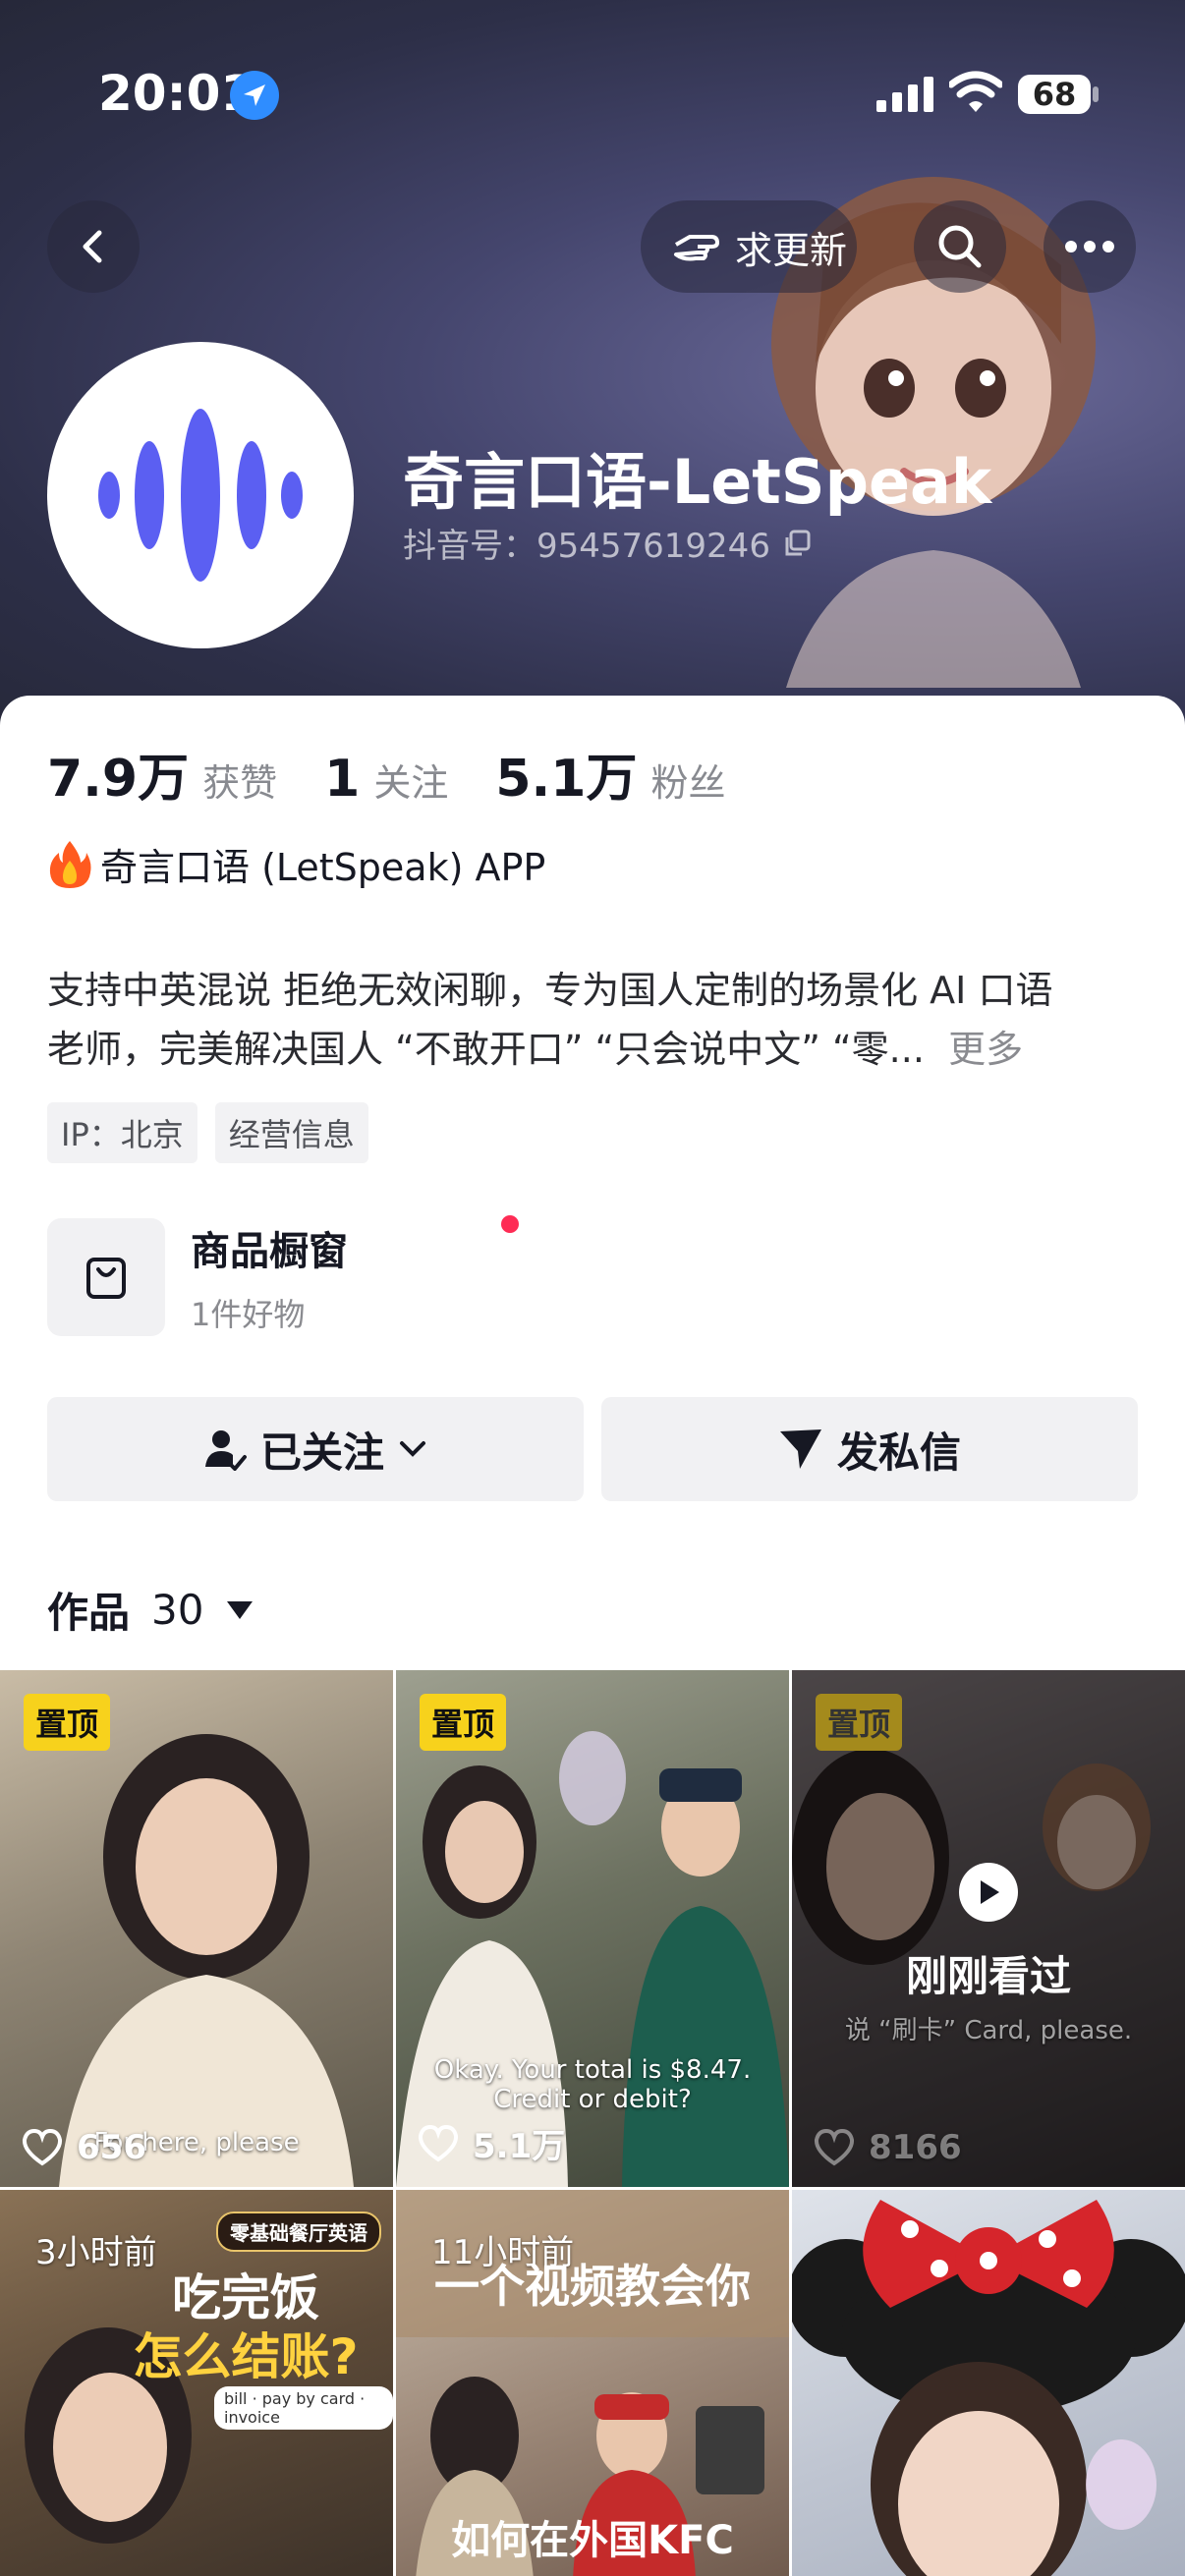 This screenshot has width=1185, height=2576. I want to click on likes-count: 8166, so click(916, 2147).